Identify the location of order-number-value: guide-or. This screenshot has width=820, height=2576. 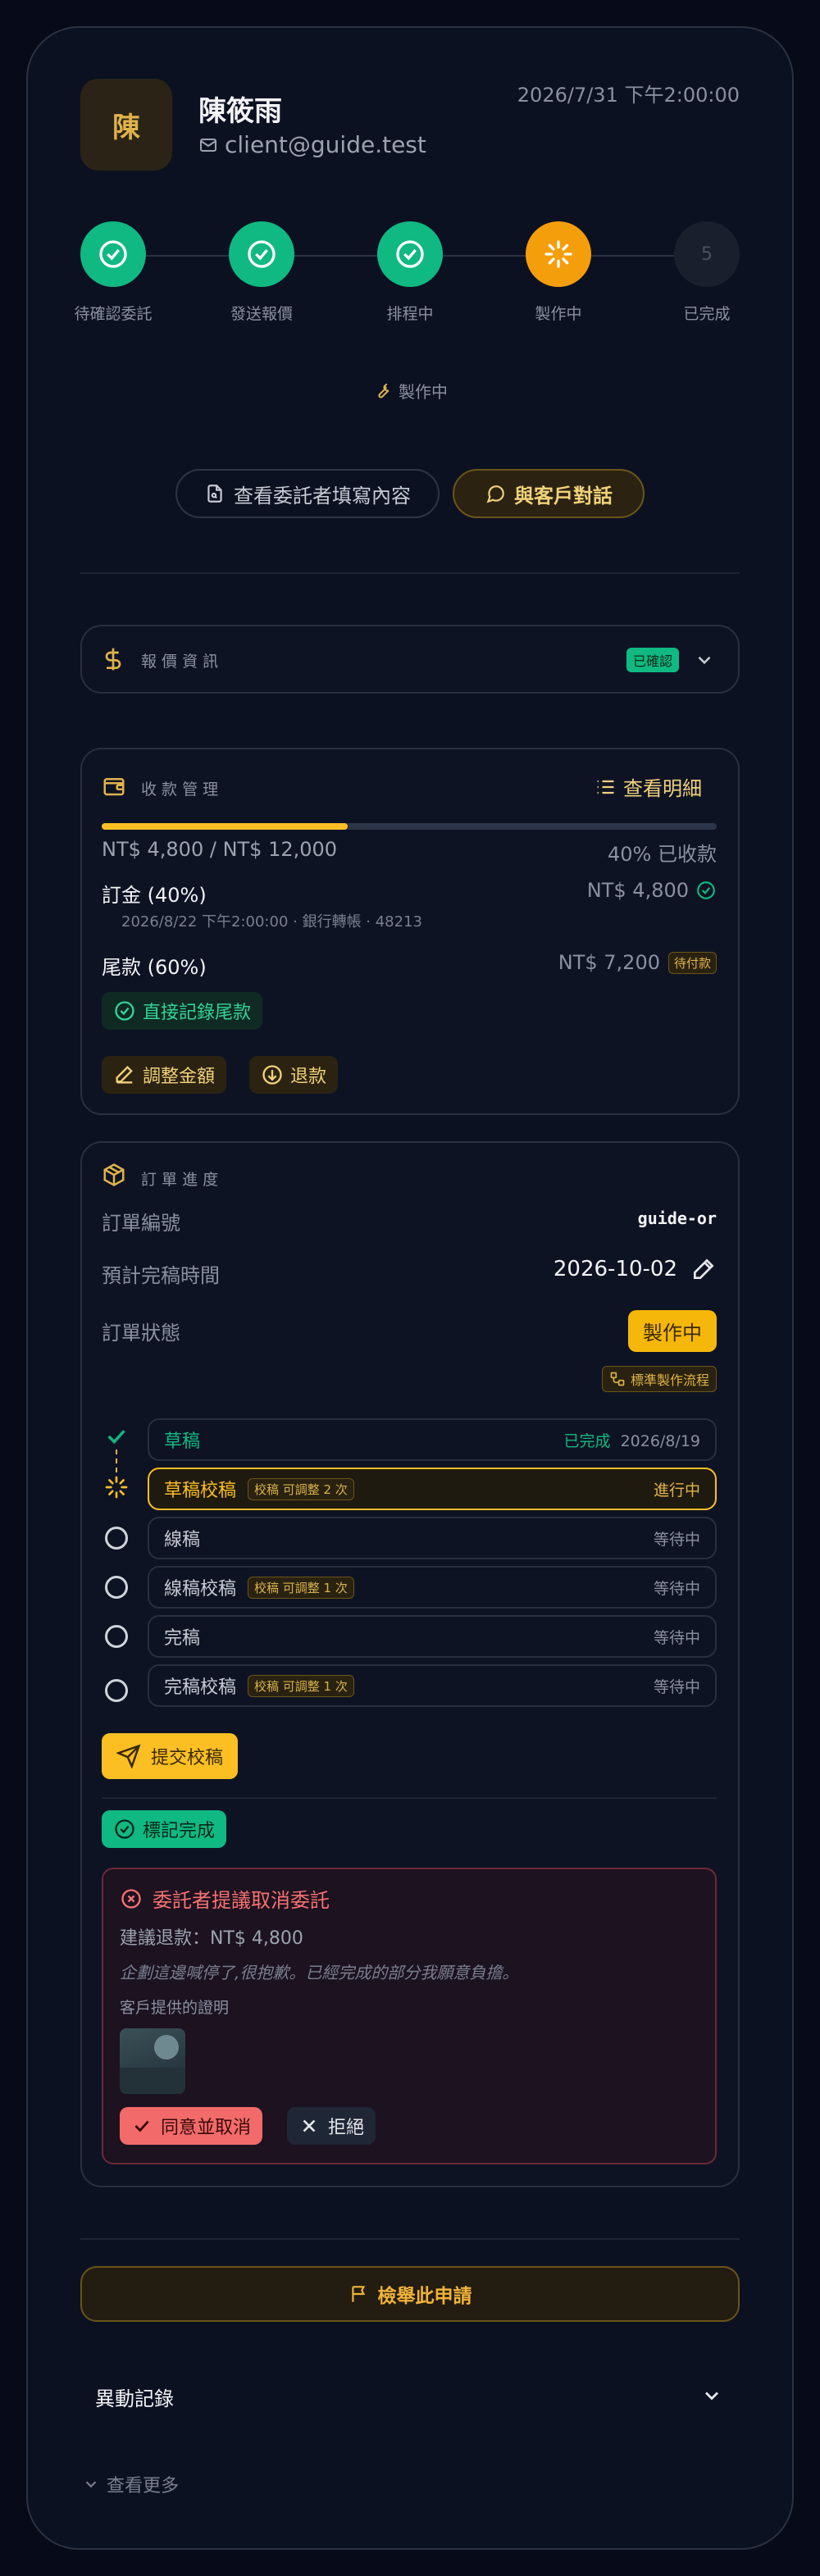
(677, 1218).